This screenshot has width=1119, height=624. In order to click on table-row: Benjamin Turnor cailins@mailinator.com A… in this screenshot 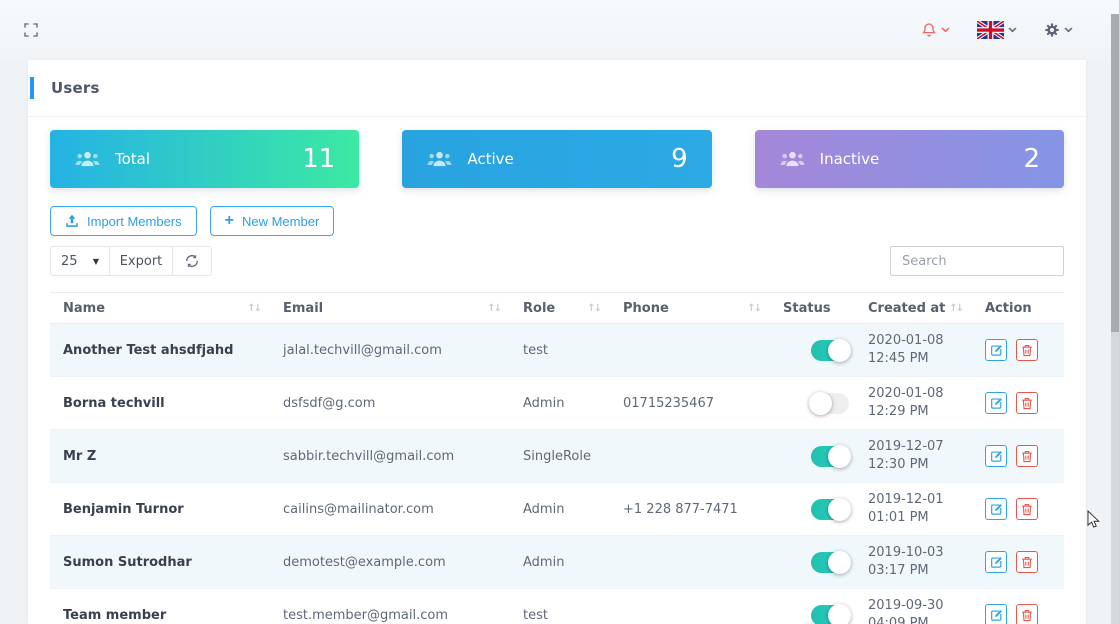, I will do `click(557, 509)`.